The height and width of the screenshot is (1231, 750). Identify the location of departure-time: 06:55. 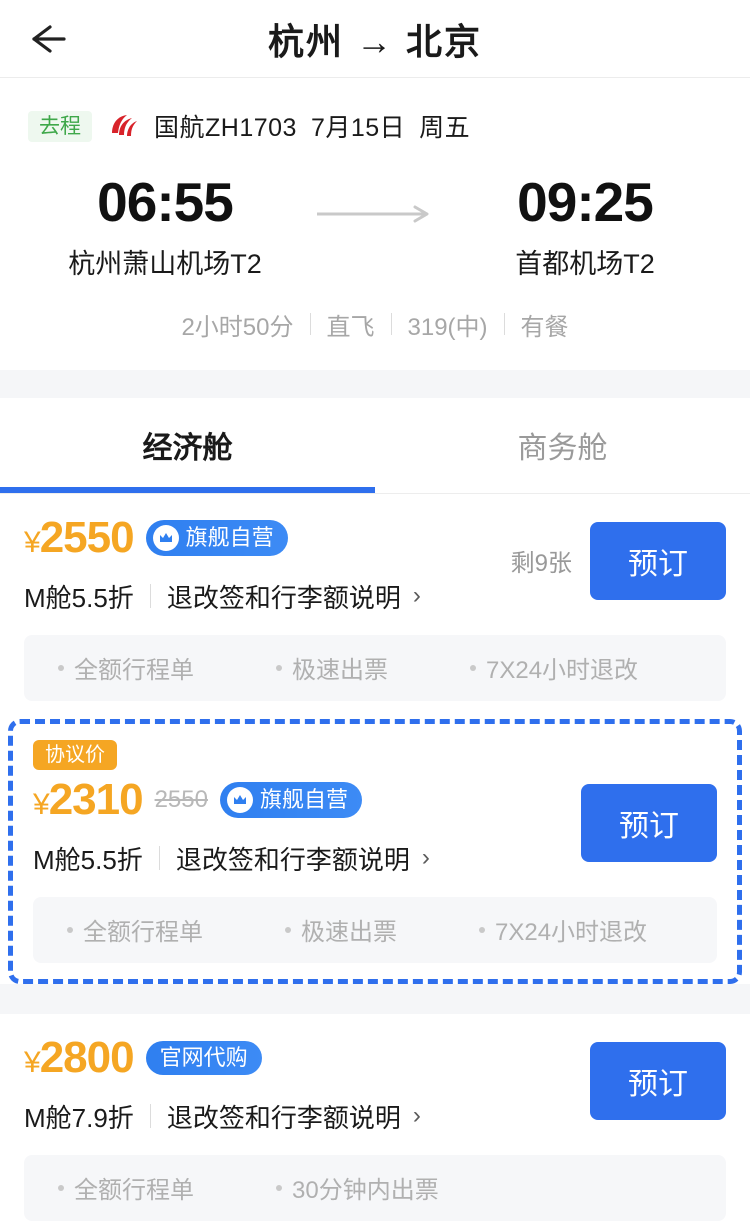
(165, 202).